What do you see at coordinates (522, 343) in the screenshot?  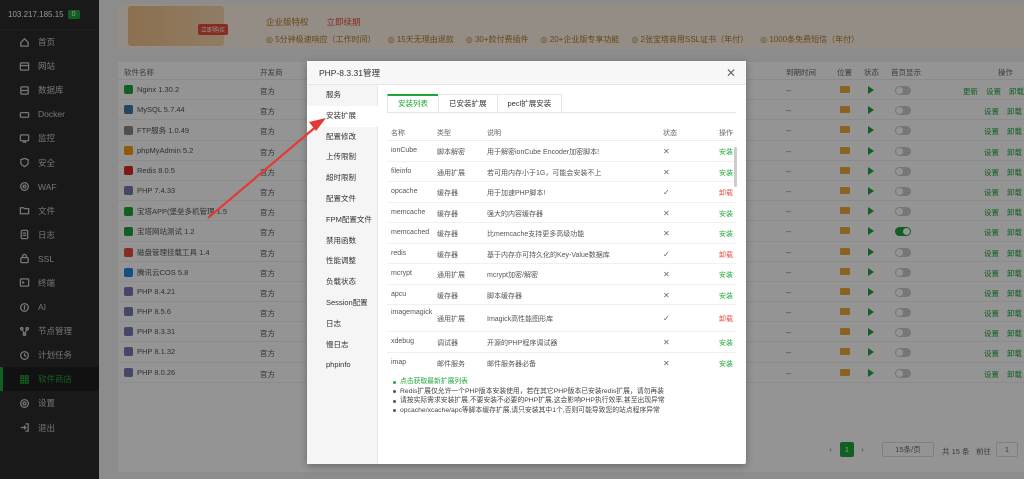 I see `extension-desc: 开源的PHP程序调试器` at bounding box center [522, 343].